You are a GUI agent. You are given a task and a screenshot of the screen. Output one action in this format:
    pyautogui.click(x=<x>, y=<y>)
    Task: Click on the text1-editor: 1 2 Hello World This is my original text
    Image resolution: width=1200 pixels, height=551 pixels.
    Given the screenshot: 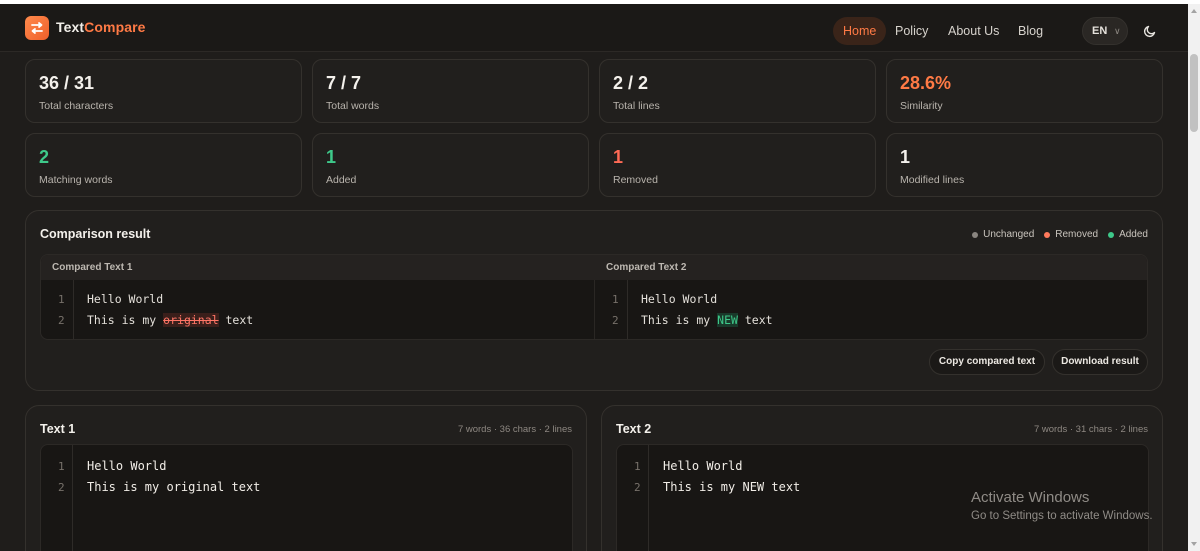 What is the action you would take?
    pyautogui.click(x=306, y=497)
    